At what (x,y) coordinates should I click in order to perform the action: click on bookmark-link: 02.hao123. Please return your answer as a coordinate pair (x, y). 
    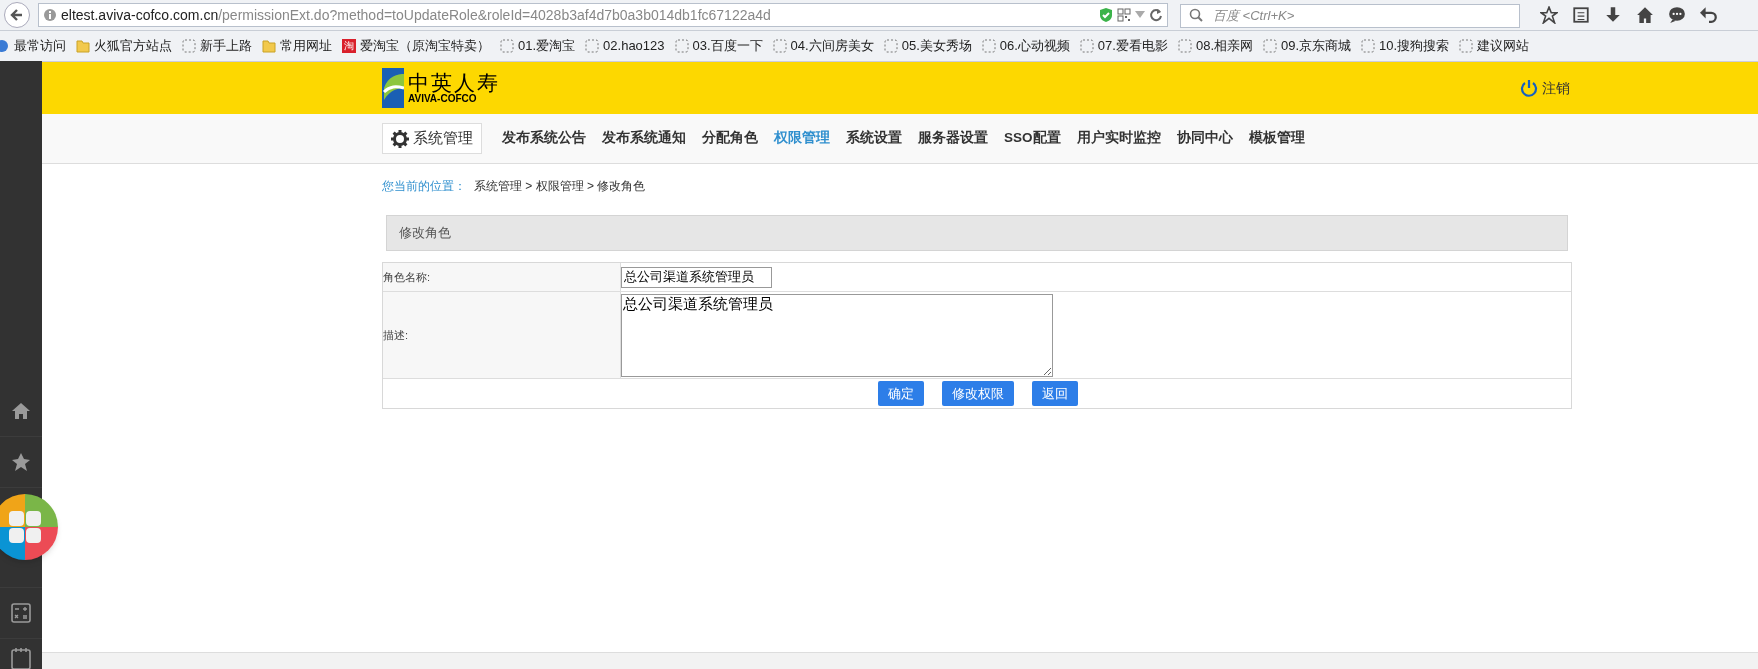
    Looking at the image, I should click on (625, 46).